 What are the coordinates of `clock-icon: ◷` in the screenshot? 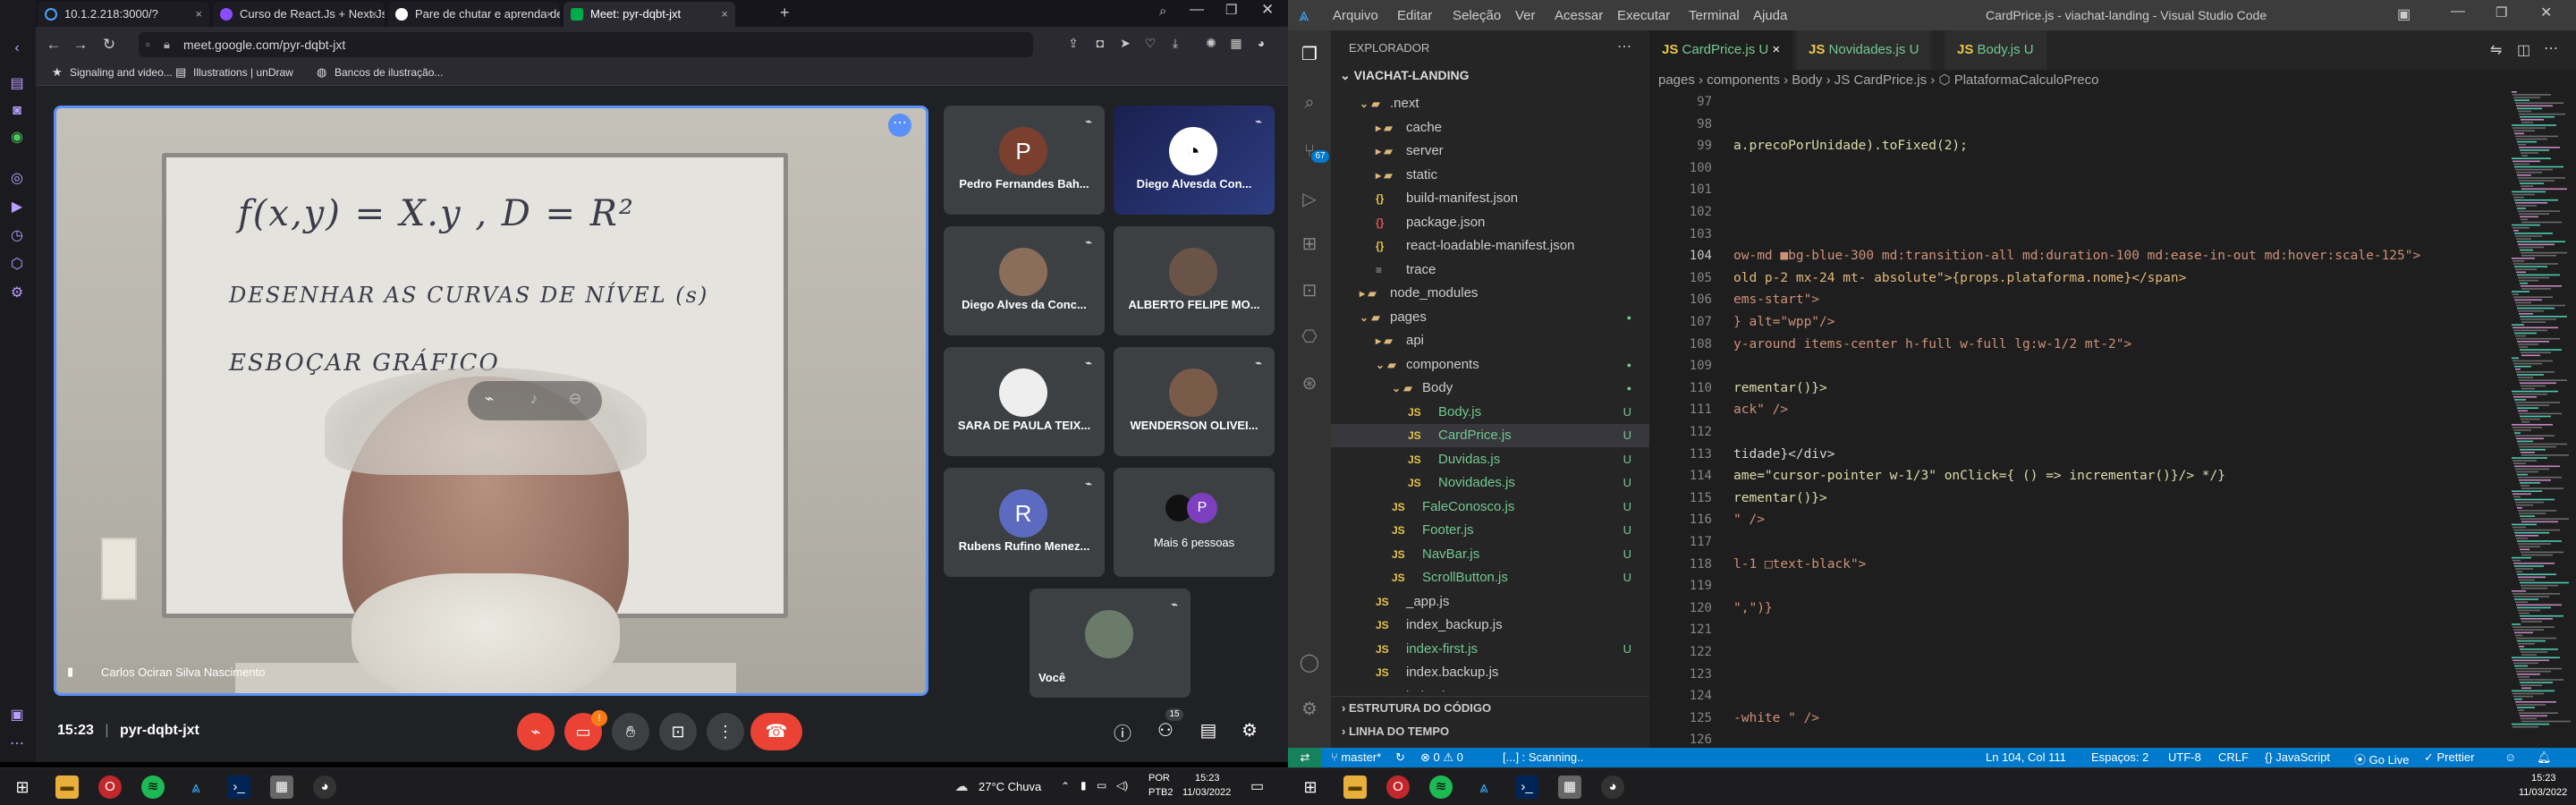 It's located at (17, 236).